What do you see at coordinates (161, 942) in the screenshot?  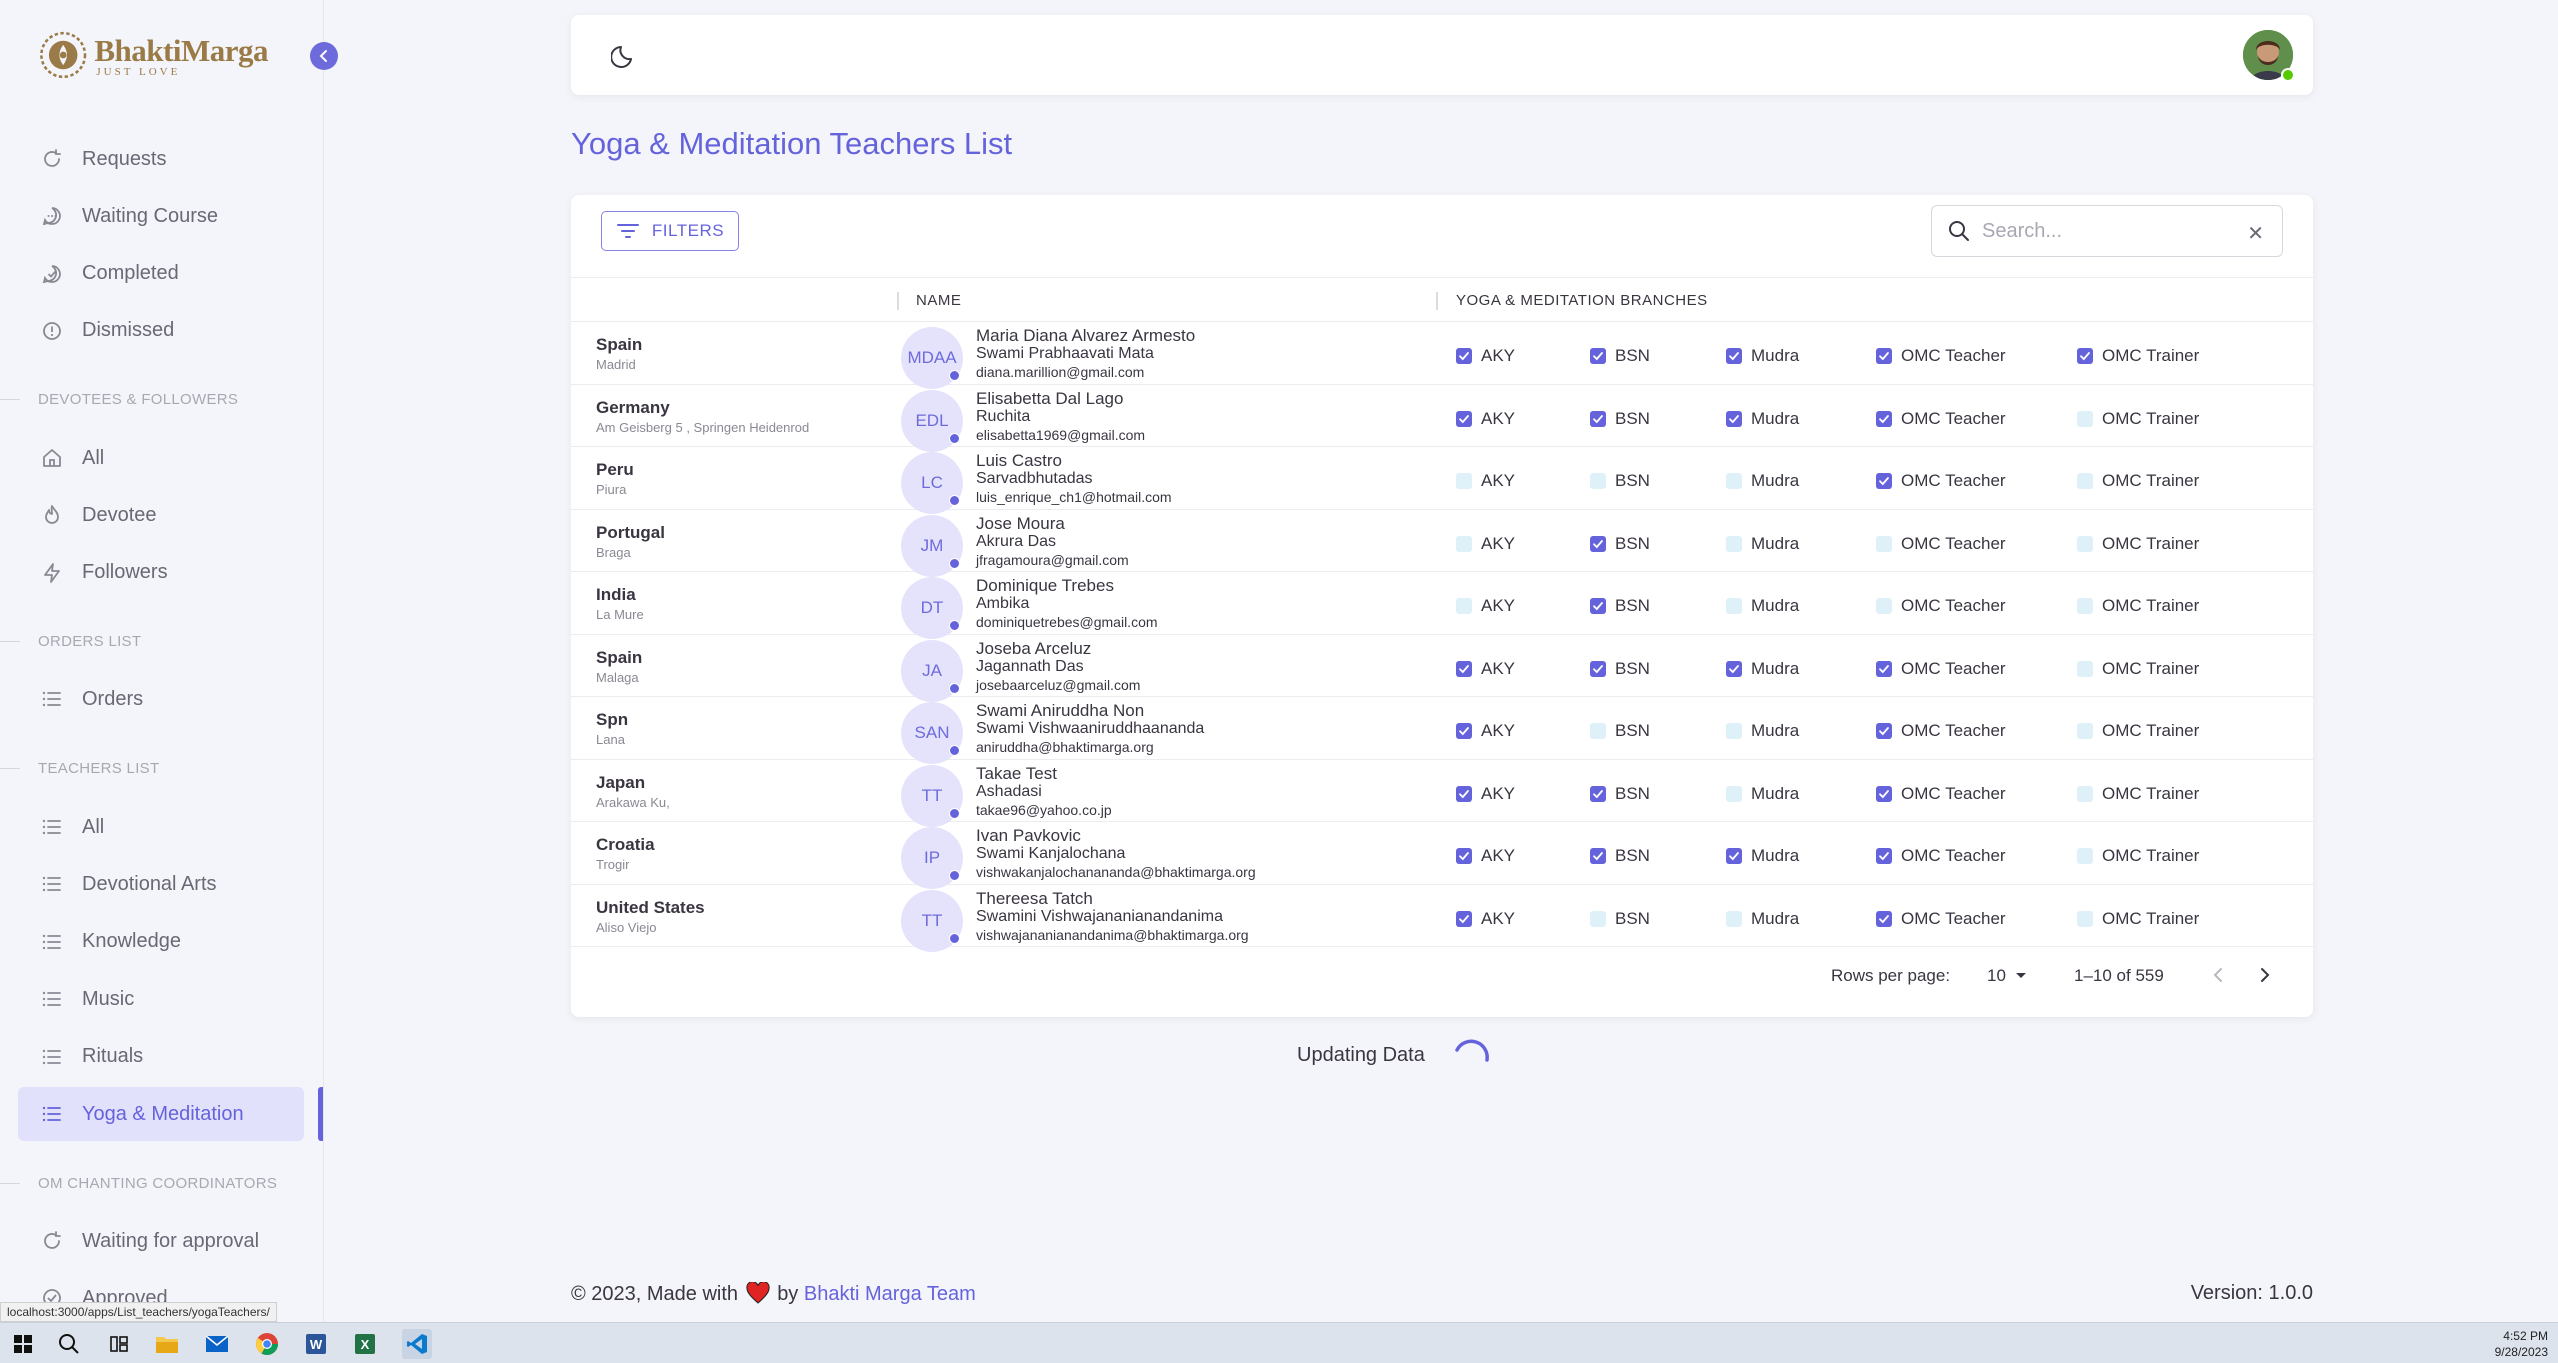 I see `sidebar-item-teachers-knowledge: Knowledge` at bounding box center [161, 942].